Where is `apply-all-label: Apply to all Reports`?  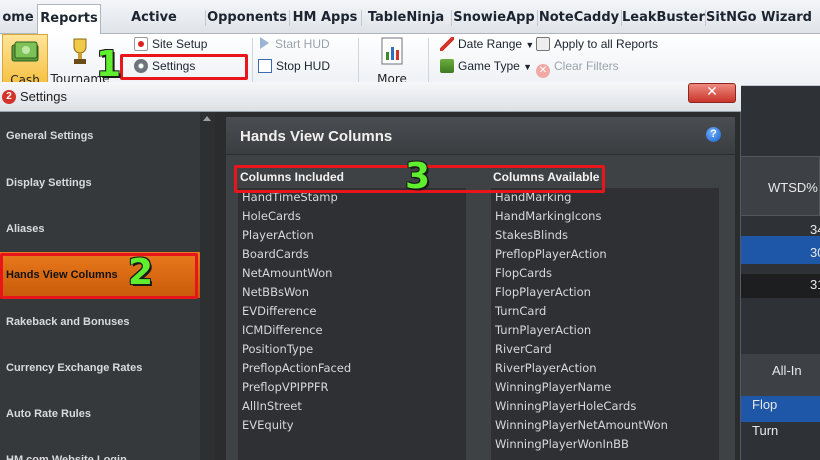
apply-all-label: Apply to all Reports is located at coordinates (606, 44).